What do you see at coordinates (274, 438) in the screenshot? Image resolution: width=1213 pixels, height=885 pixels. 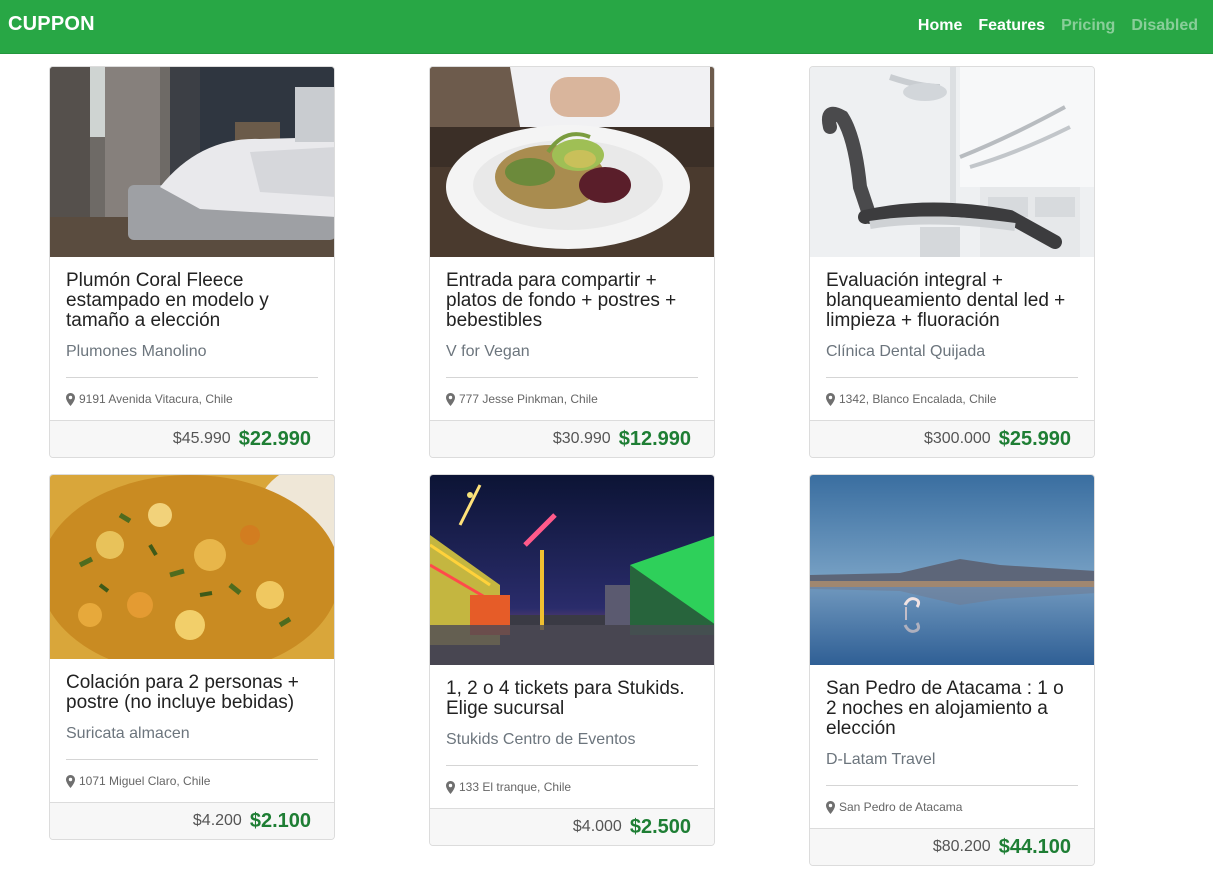 I see `new-price: $22.990` at bounding box center [274, 438].